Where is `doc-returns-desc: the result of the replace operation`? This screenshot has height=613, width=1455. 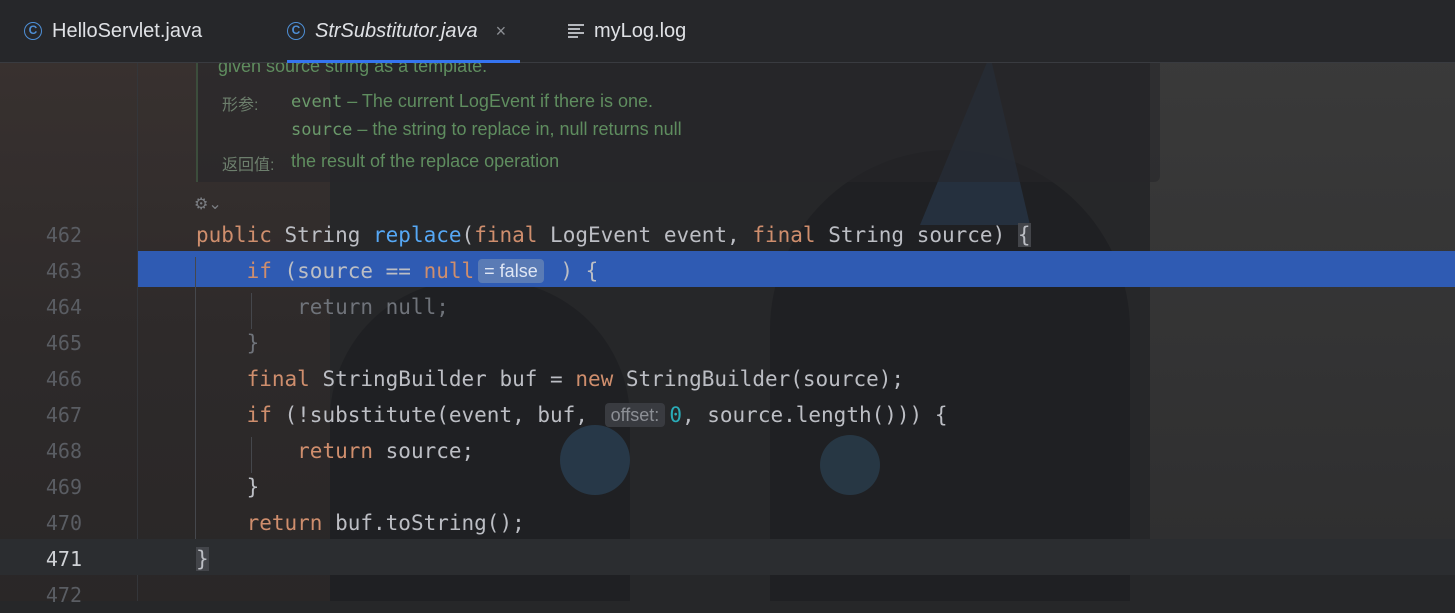 doc-returns-desc: the result of the replace operation is located at coordinates (425, 161).